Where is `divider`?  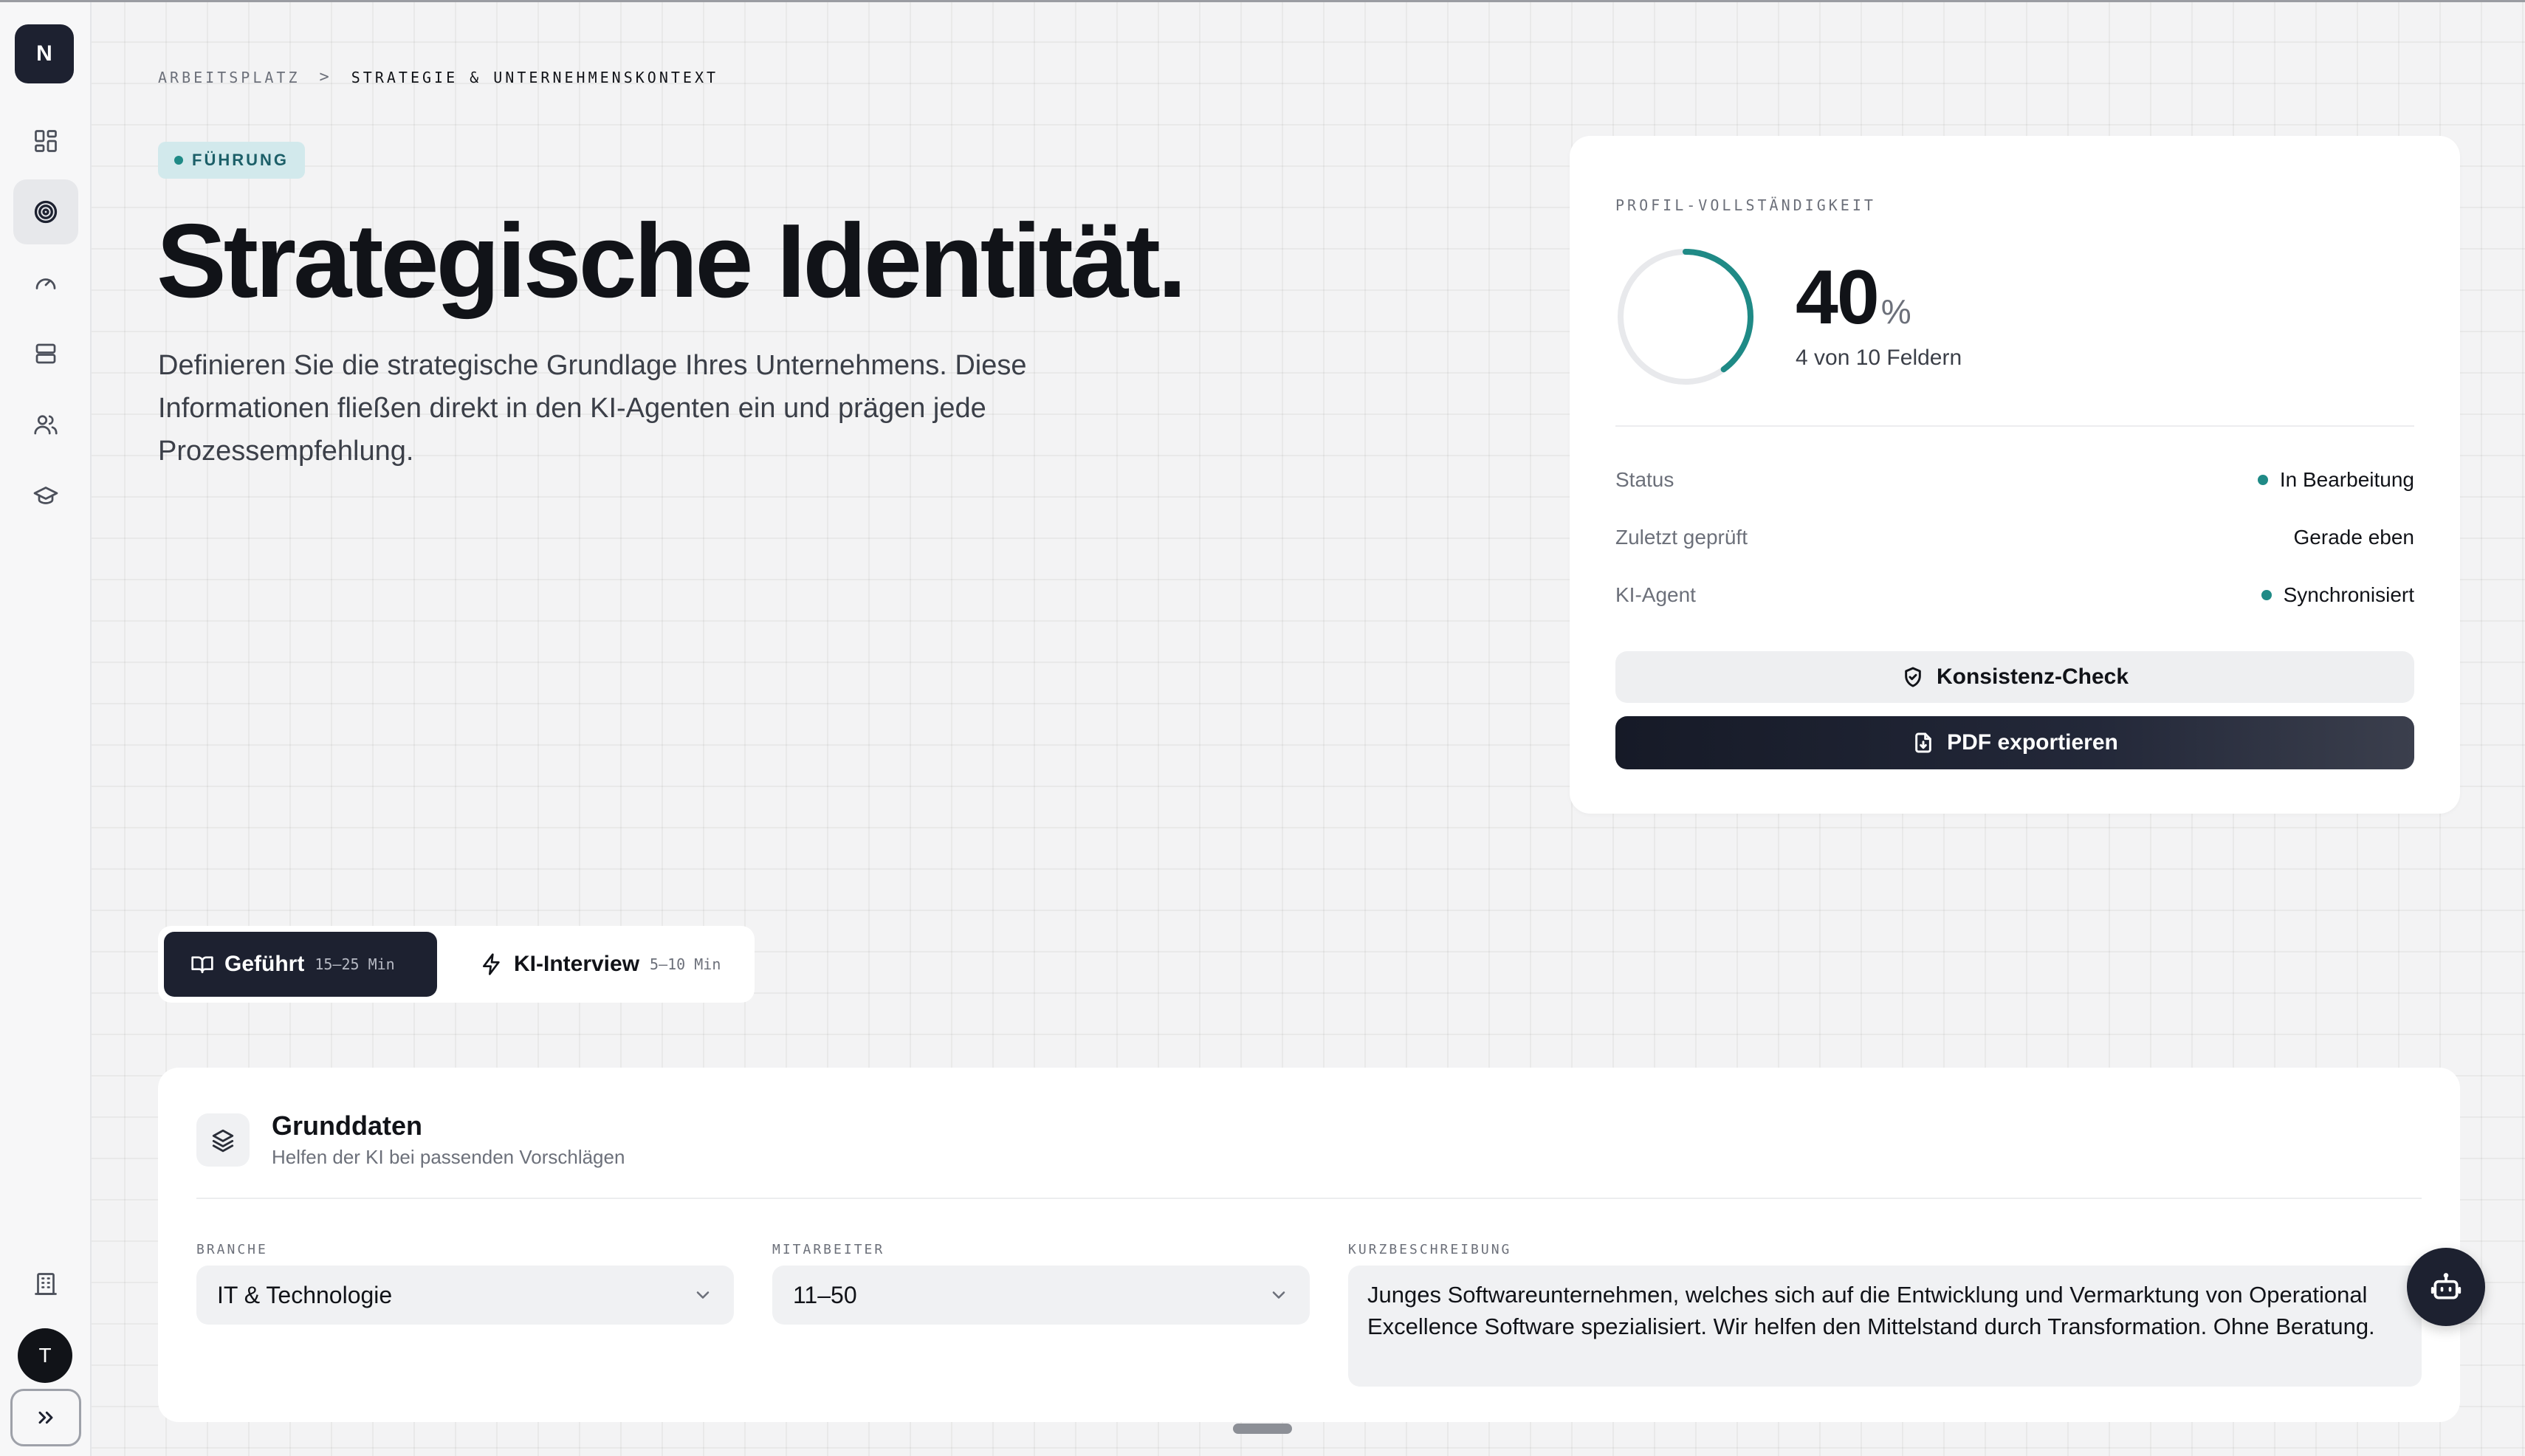
divider is located at coordinates (2015, 426).